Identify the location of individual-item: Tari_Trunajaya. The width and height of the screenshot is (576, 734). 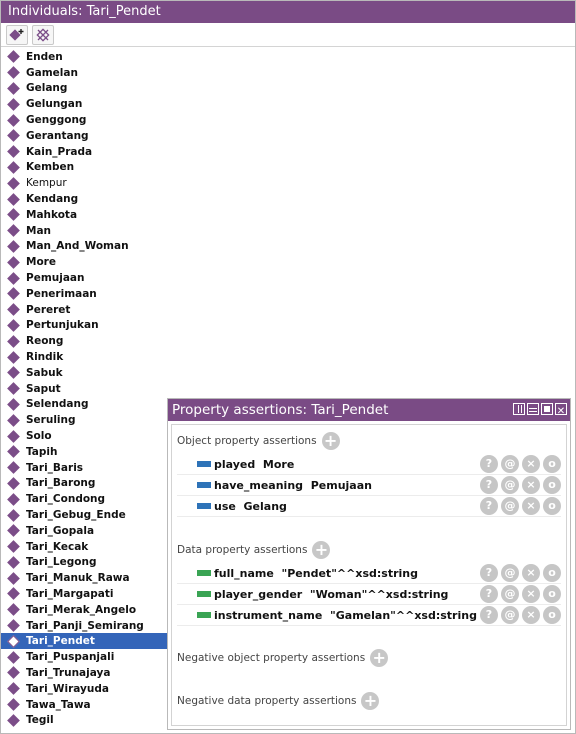
(85, 673).